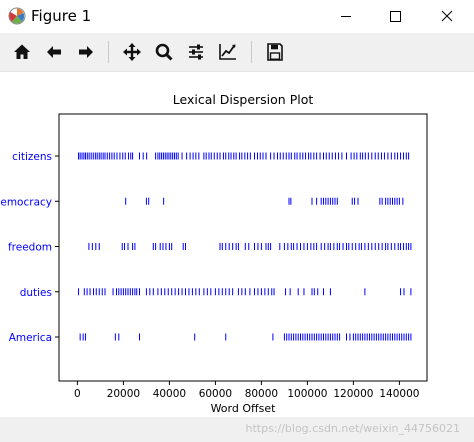  Describe the element at coordinates (26, 202) in the screenshot. I see `y-tick-label: democracy` at that location.